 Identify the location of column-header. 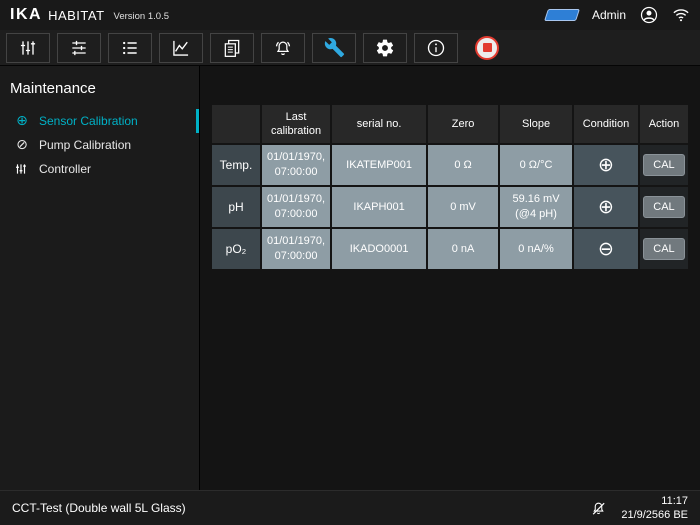
(236, 124).